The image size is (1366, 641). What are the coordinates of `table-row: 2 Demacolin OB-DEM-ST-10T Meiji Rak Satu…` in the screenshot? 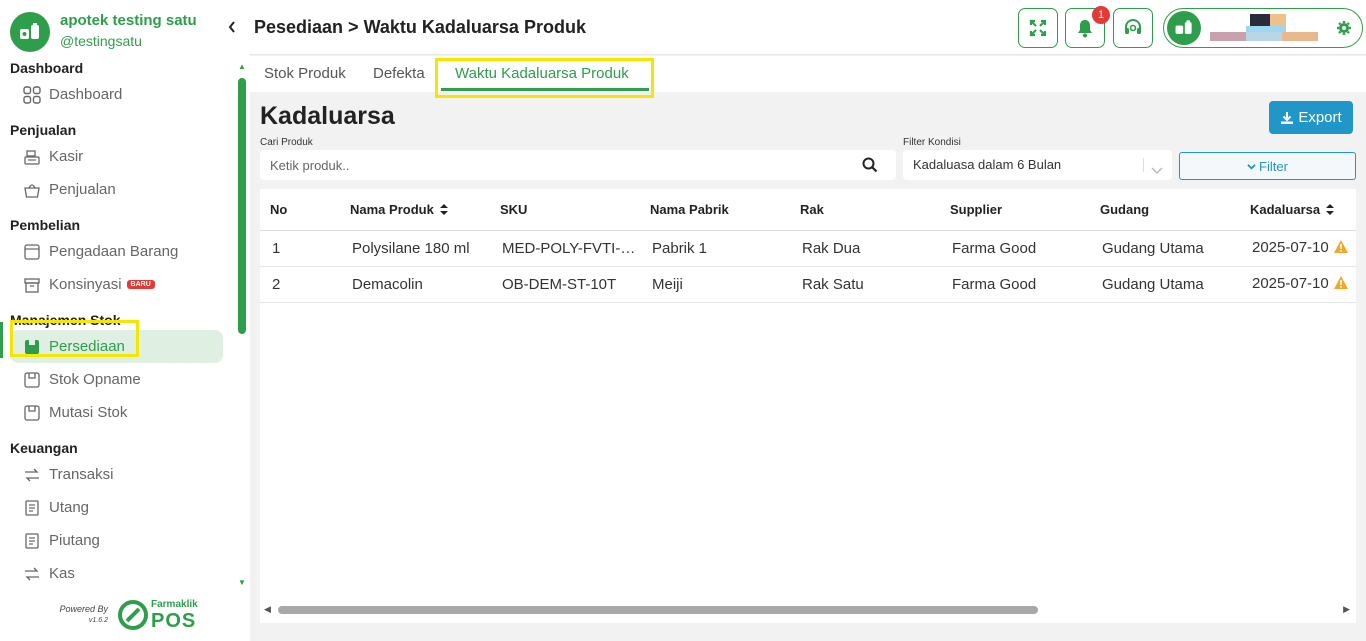 It's located at (808, 284).